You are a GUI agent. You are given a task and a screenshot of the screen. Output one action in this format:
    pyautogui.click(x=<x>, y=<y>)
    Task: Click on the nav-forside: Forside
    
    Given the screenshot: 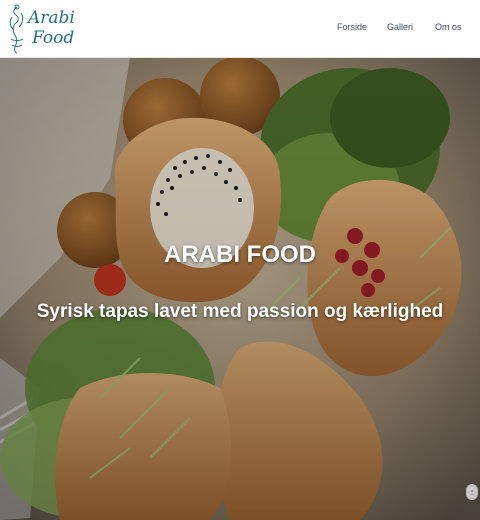 What is the action you would take?
    pyautogui.click(x=352, y=27)
    